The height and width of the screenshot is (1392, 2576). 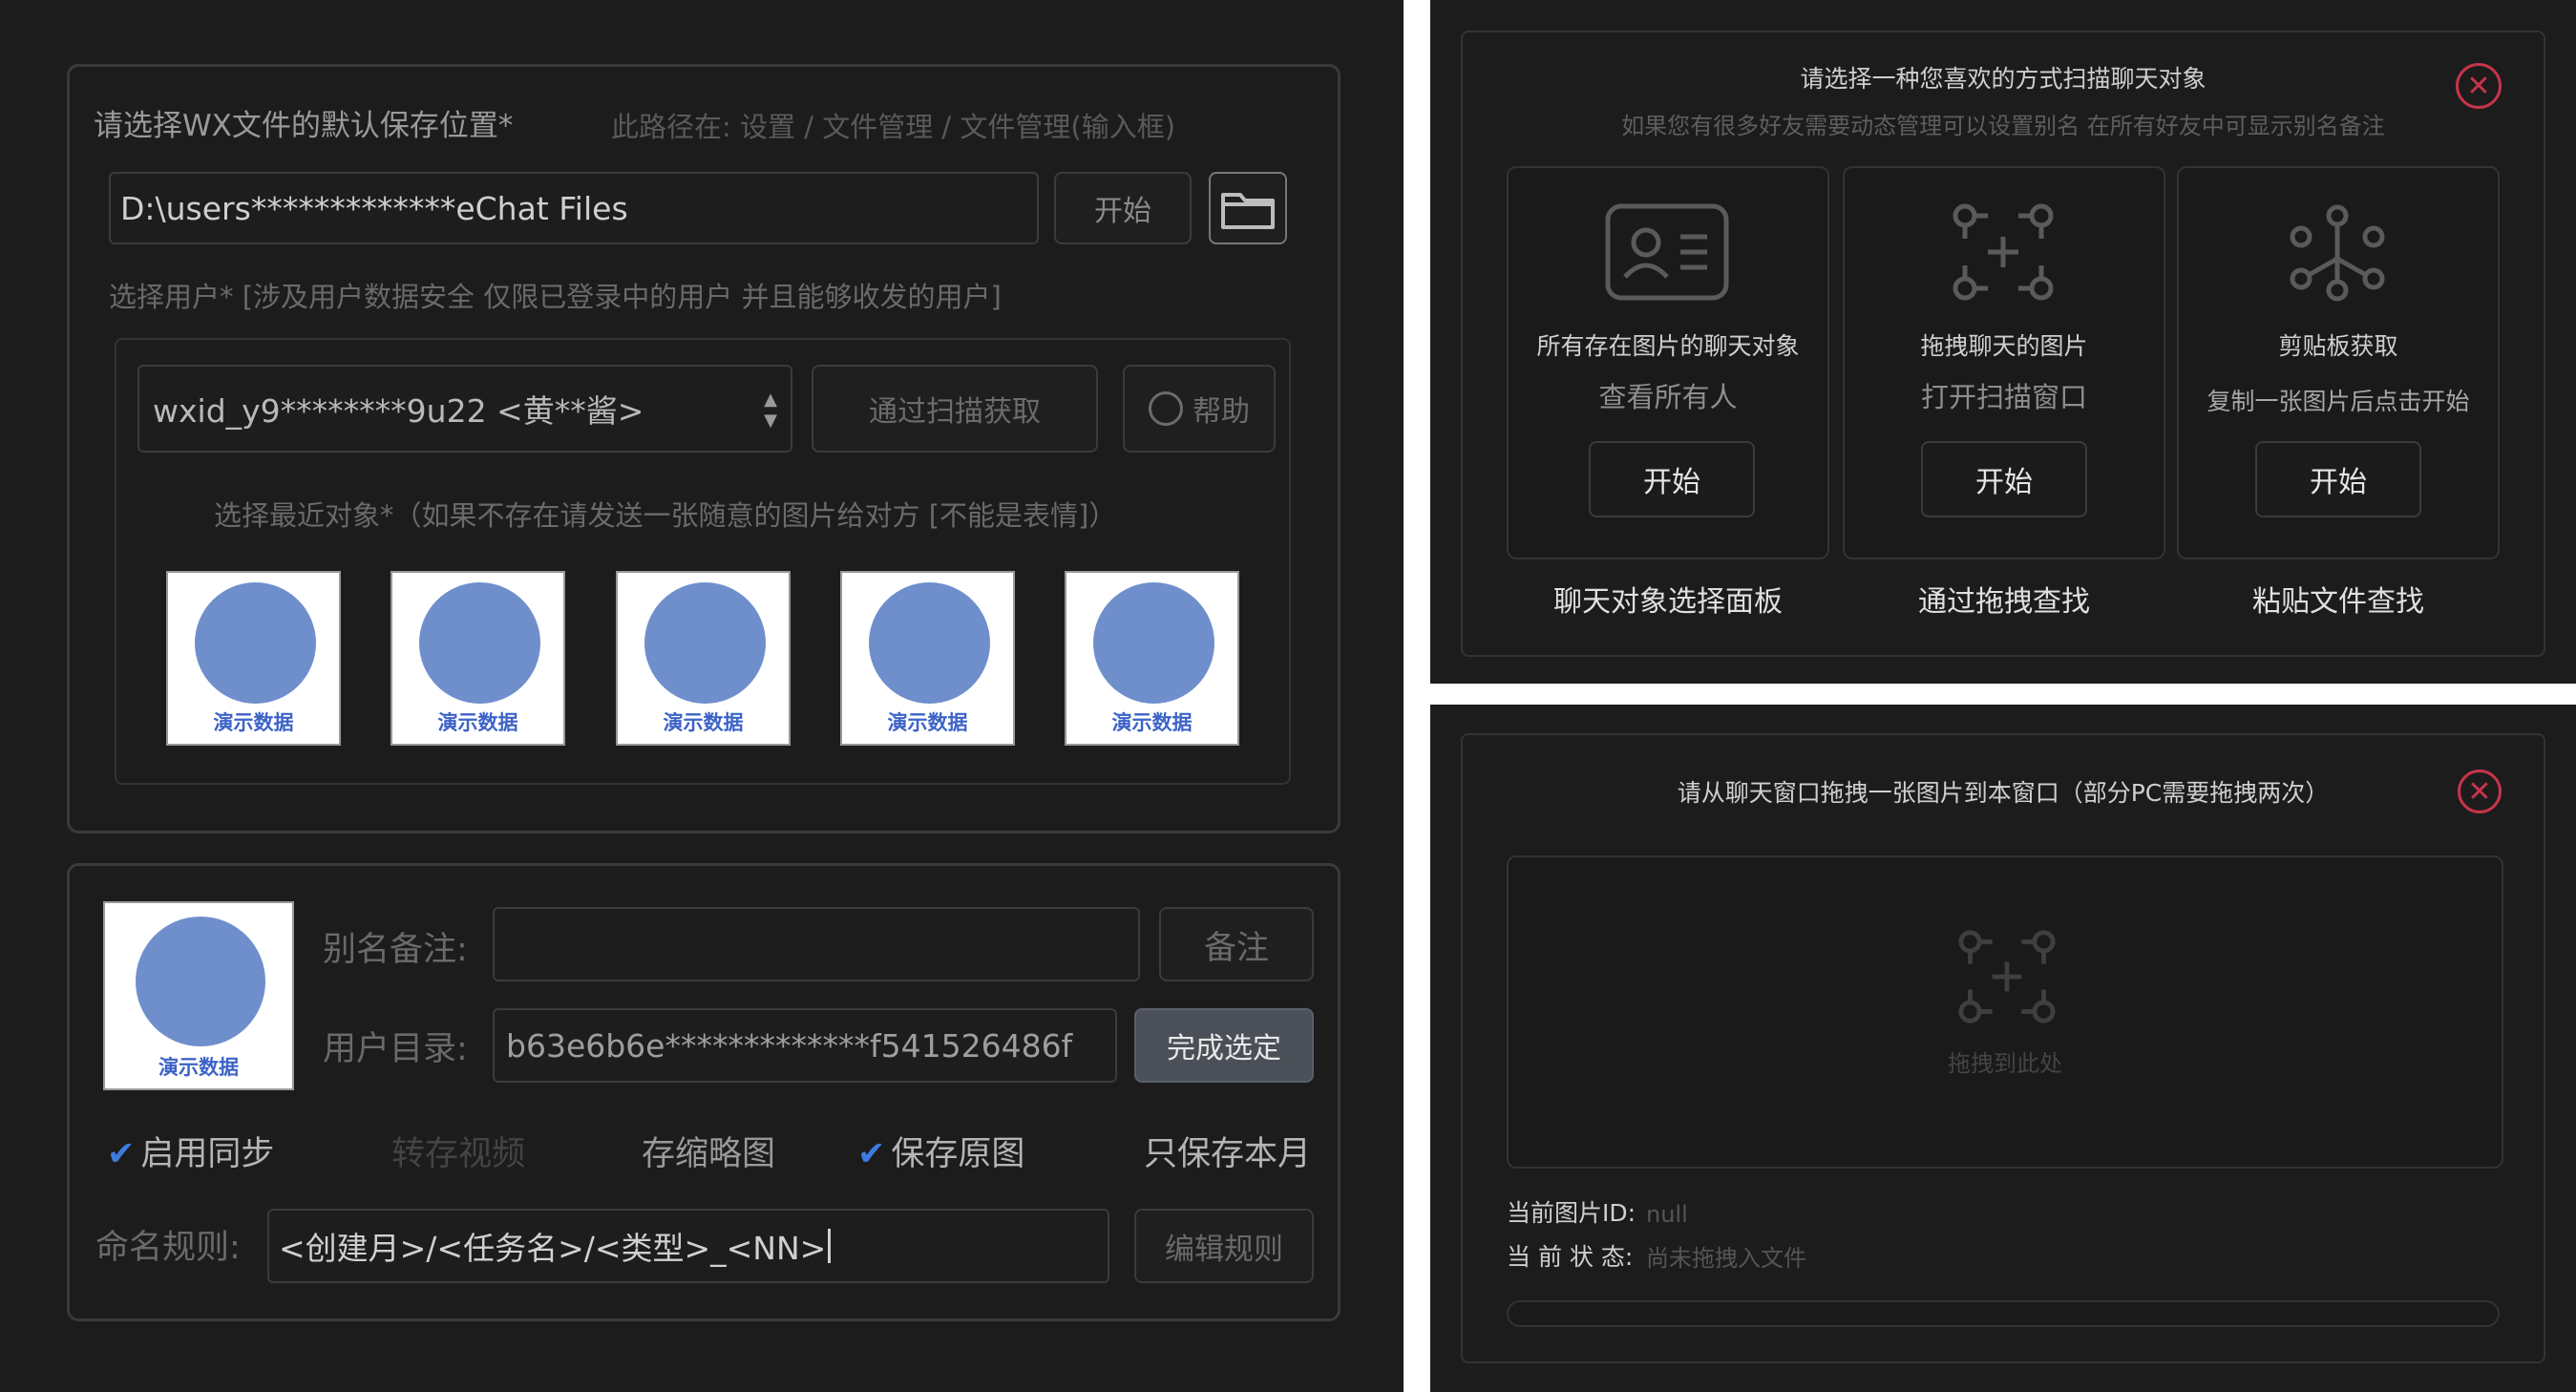 What do you see at coordinates (688, 1246) in the screenshot?
I see `naming-rule-input: <创建月>/<任务名>/<类型>_<NN>` at bounding box center [688, 1246].